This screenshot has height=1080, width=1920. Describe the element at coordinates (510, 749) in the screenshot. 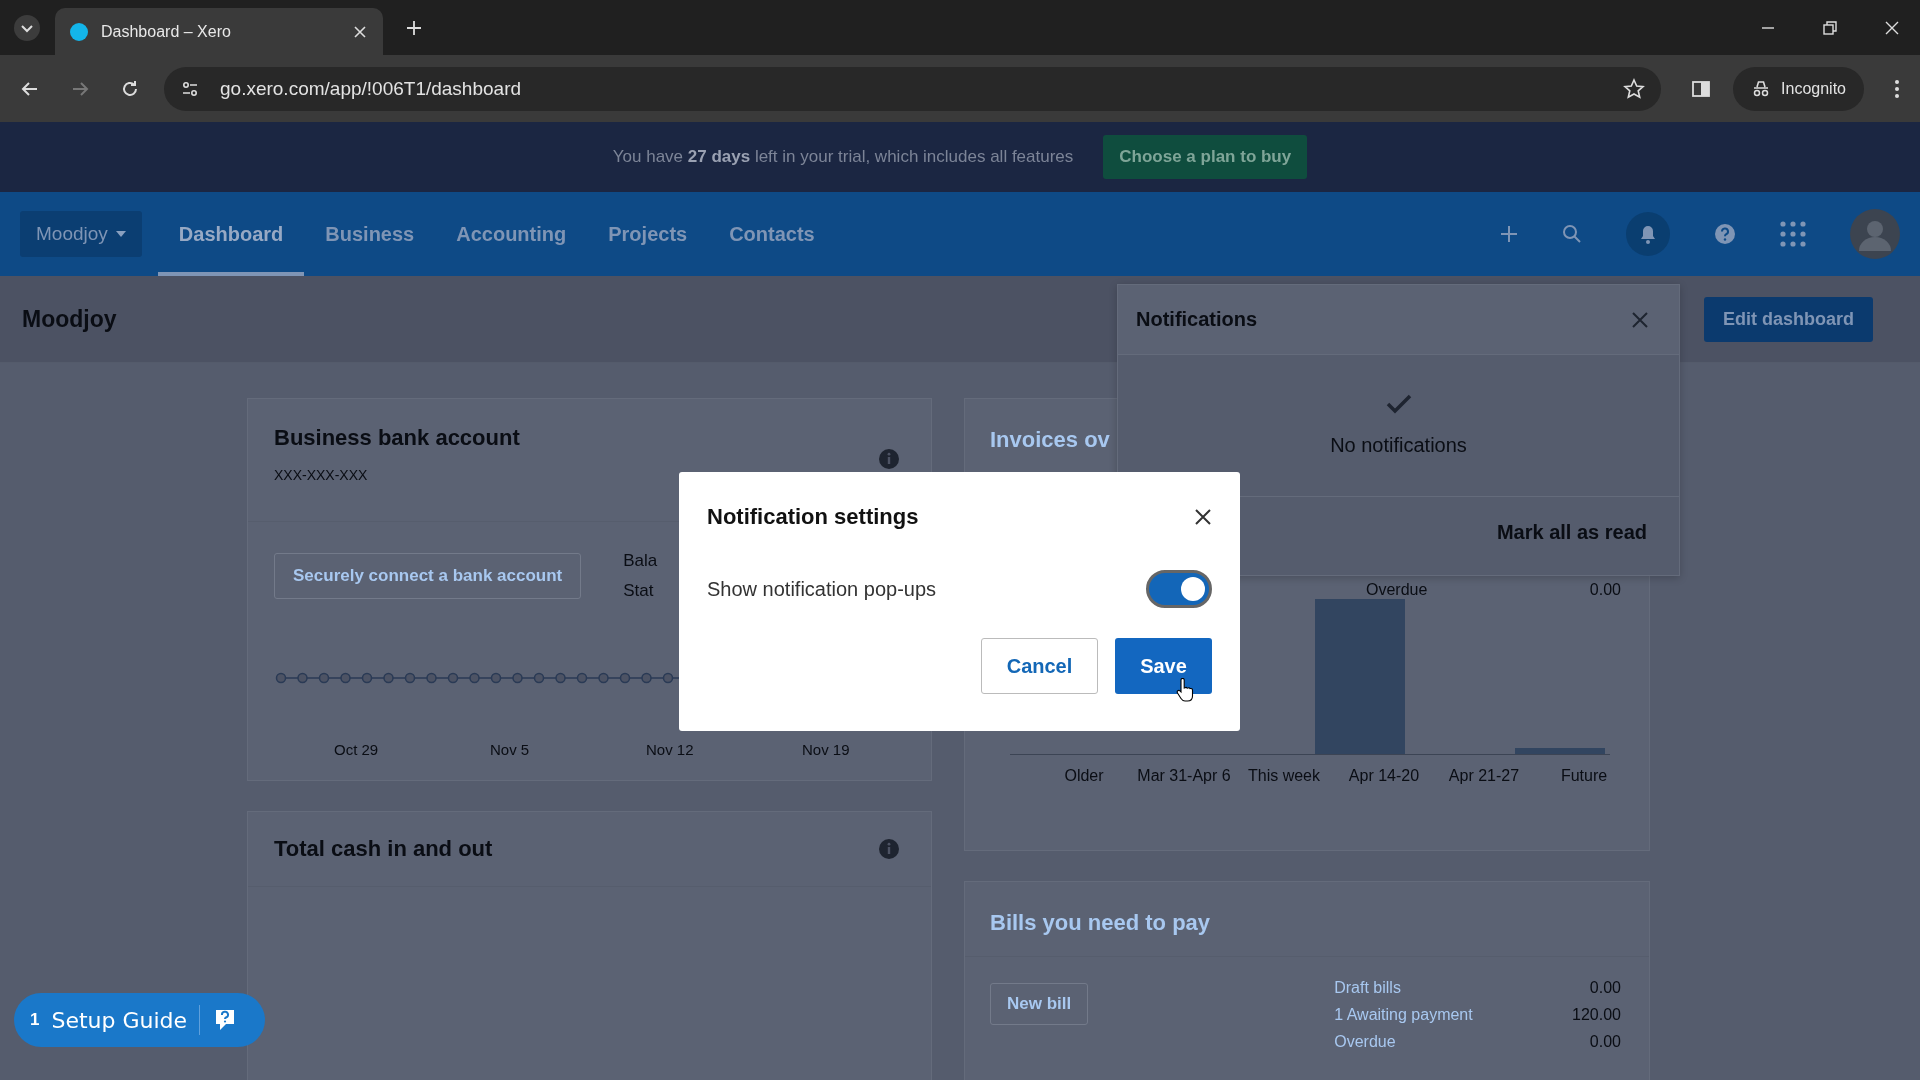

I see `axis-label: Nov 5` at that location.